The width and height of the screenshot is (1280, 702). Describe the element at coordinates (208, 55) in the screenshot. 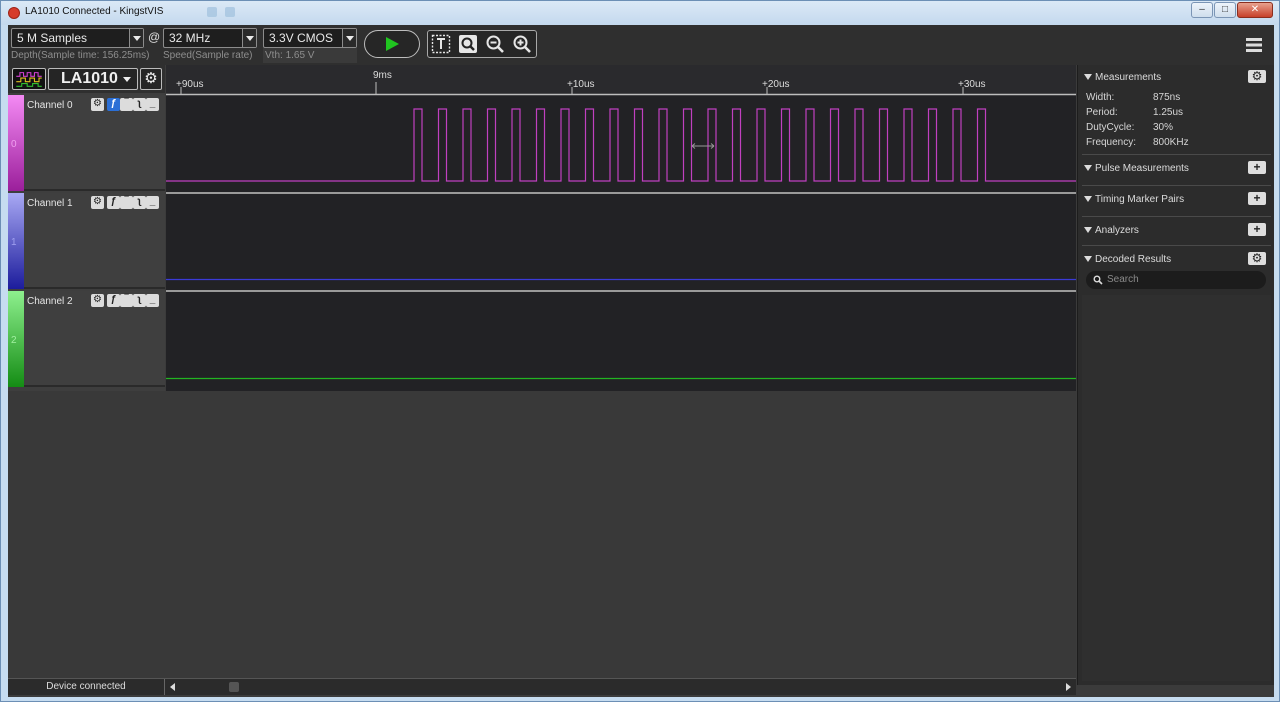

I see `sample-rate-caption: Speed(Sample rate)` at that location.